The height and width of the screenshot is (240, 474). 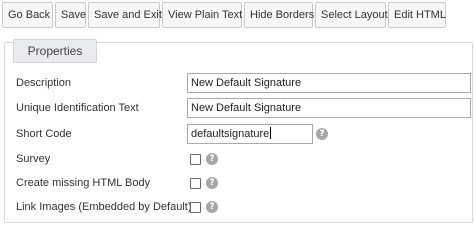 What do you see at coordinates (55, 51) in the screenshot?
I see `properties-legend: Properties` at bounding box center [55, 51].